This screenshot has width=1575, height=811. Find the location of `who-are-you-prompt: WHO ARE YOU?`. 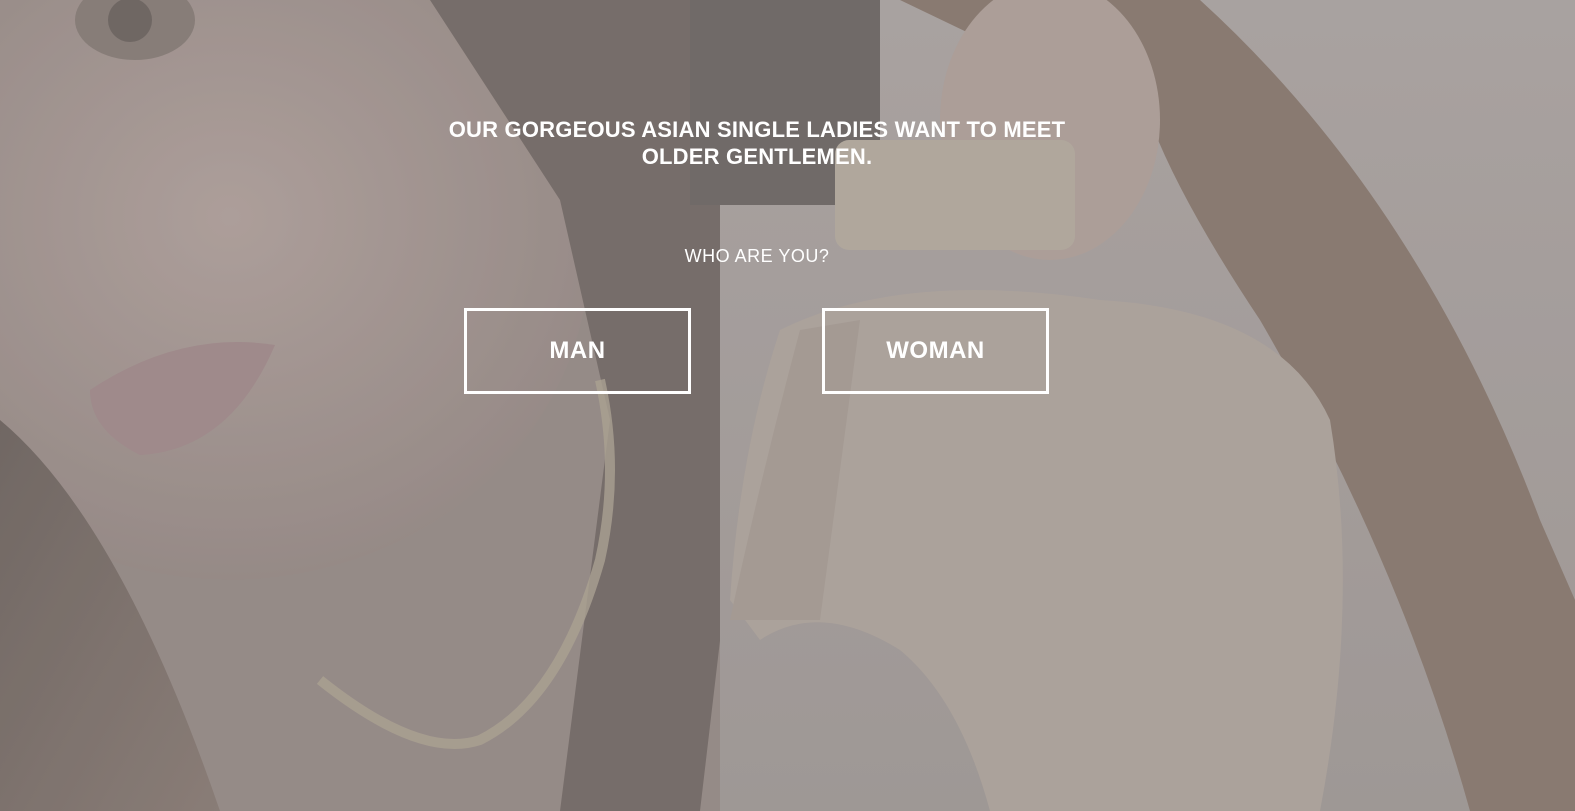

who-are-you-prompt: WHO ARE YOU? is located at coordinates (757, 256).